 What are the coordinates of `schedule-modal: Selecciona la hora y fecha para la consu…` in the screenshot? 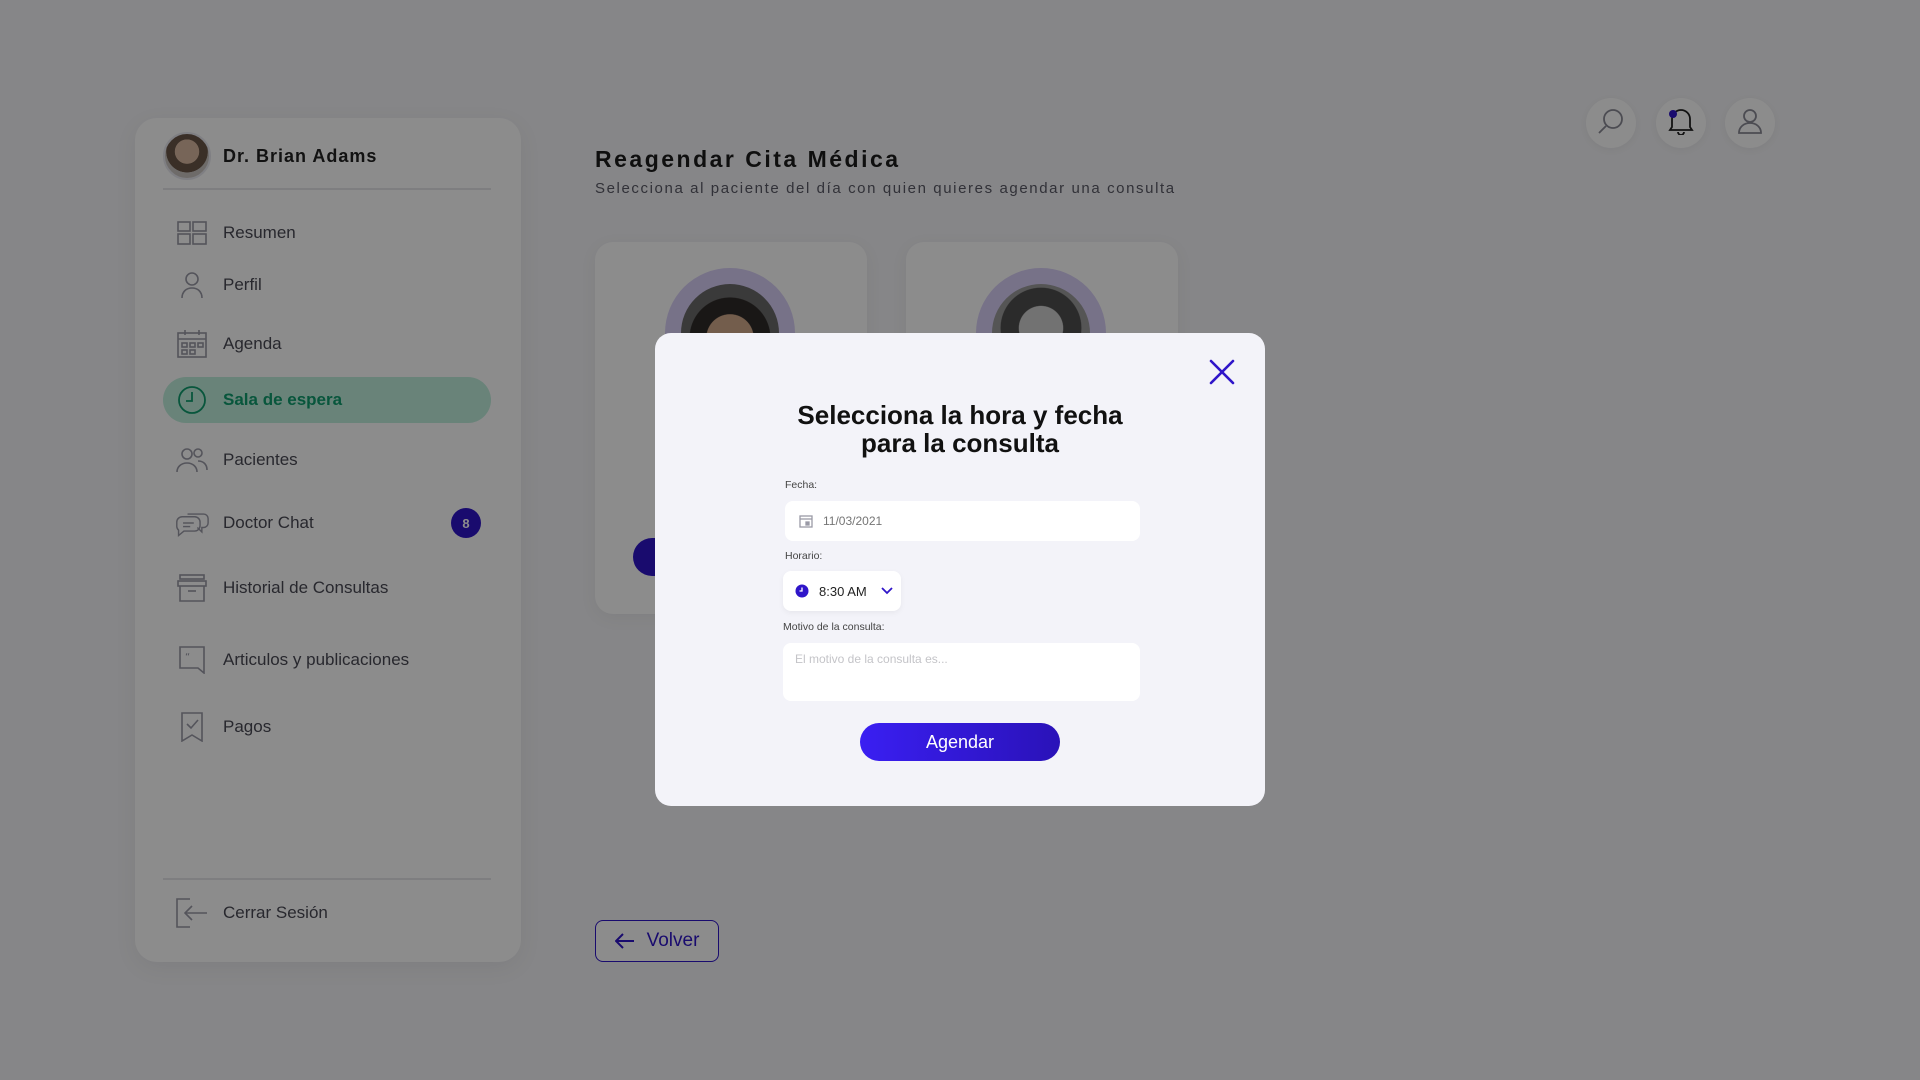 It's located at (960, 569).